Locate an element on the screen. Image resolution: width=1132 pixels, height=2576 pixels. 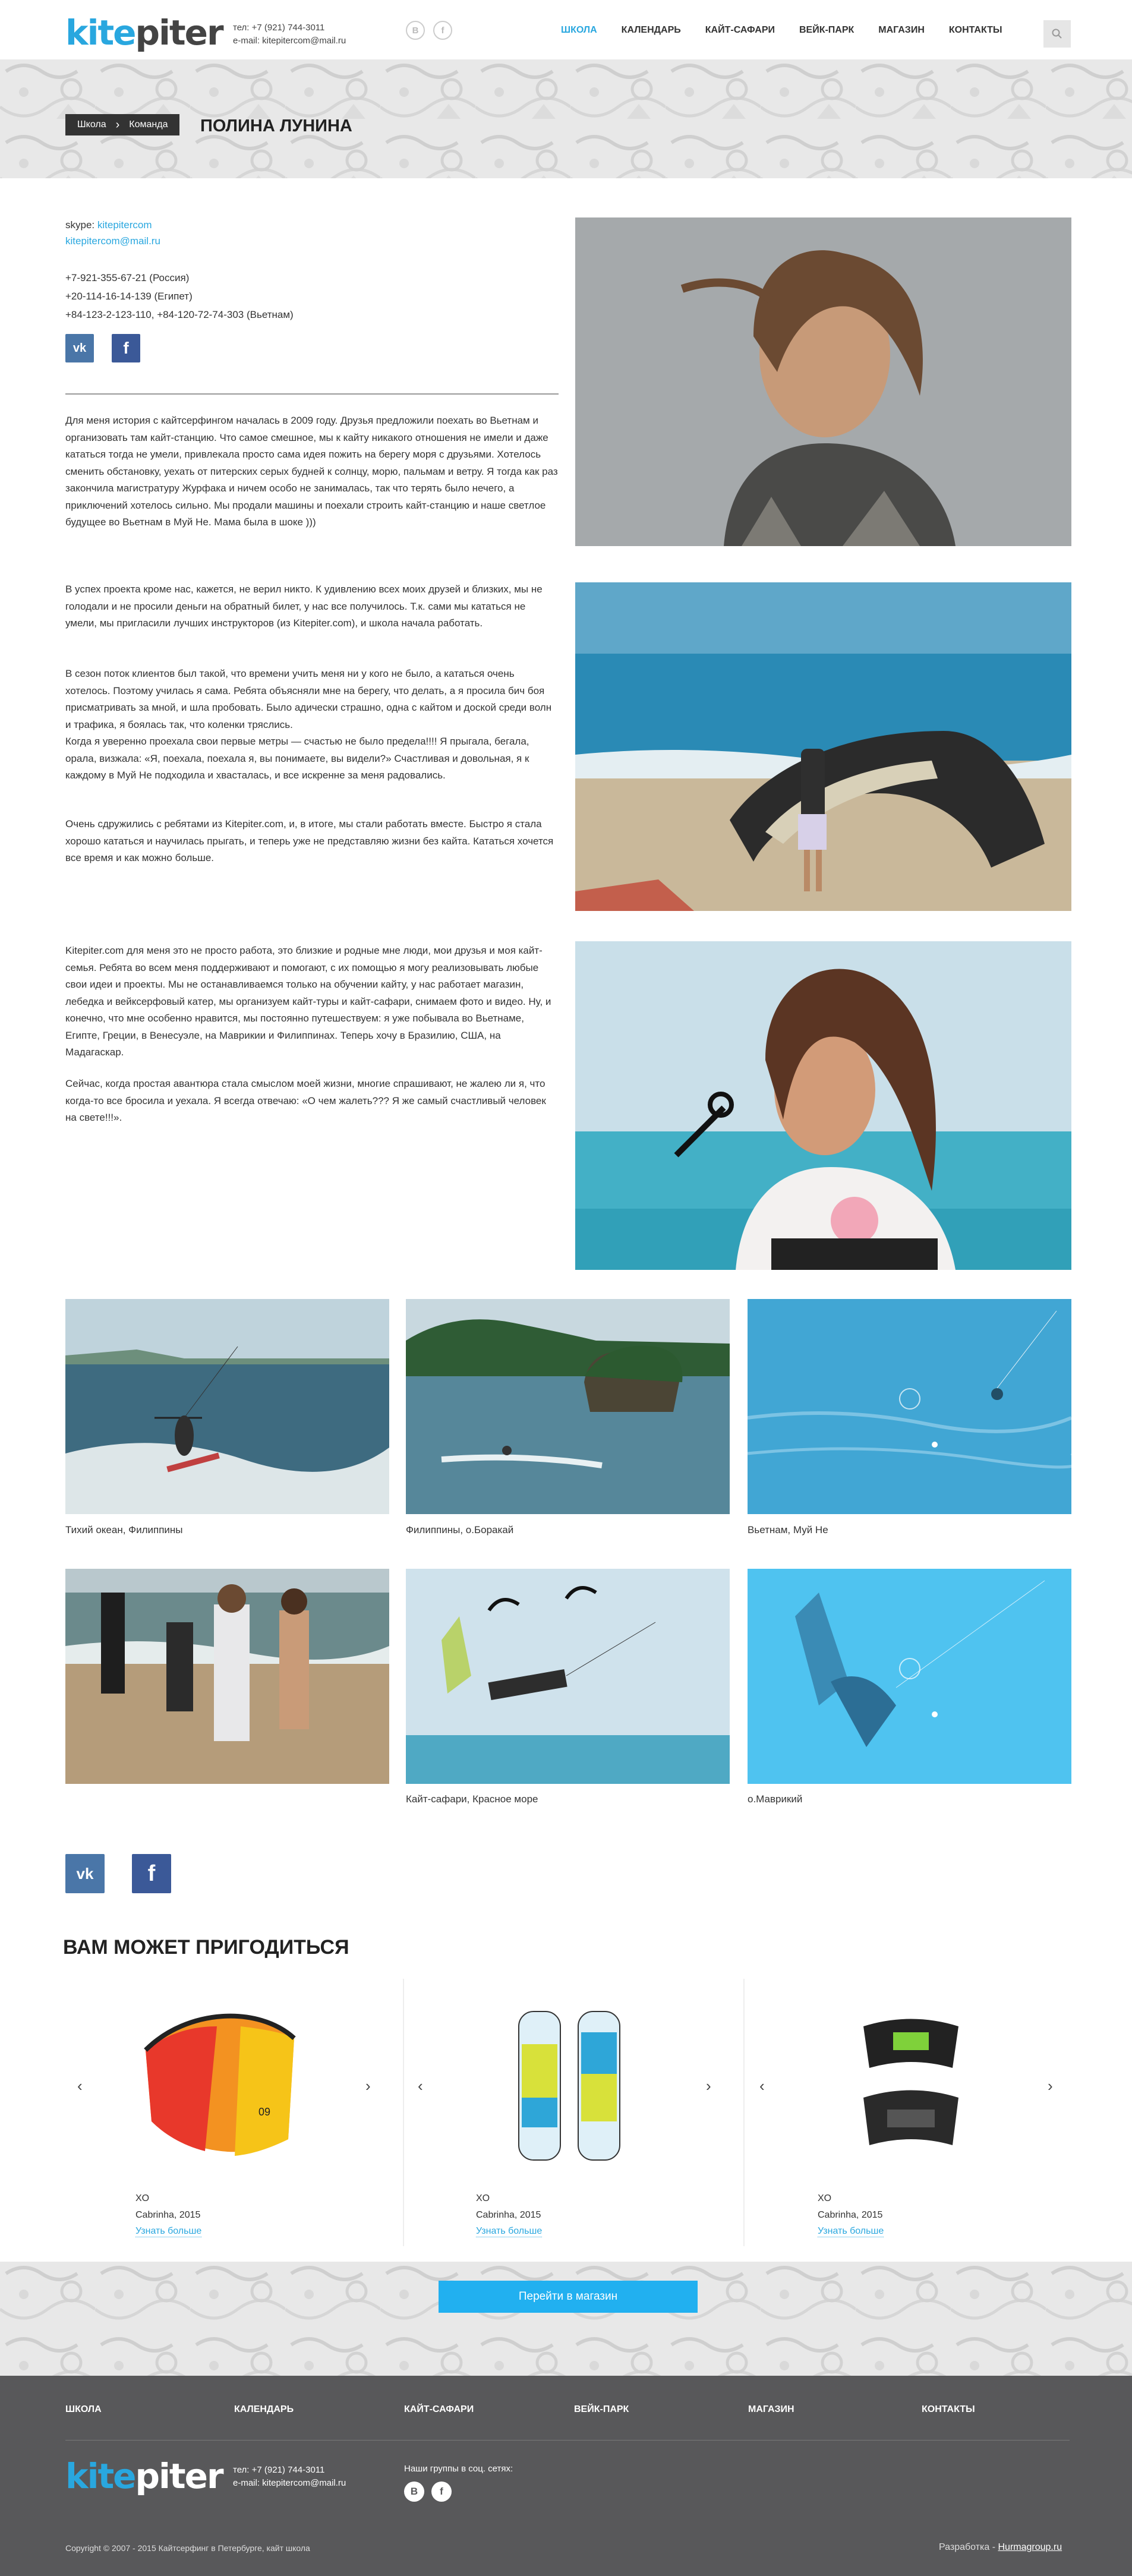
beach-kite-photo is located at coordinates (823, 747).